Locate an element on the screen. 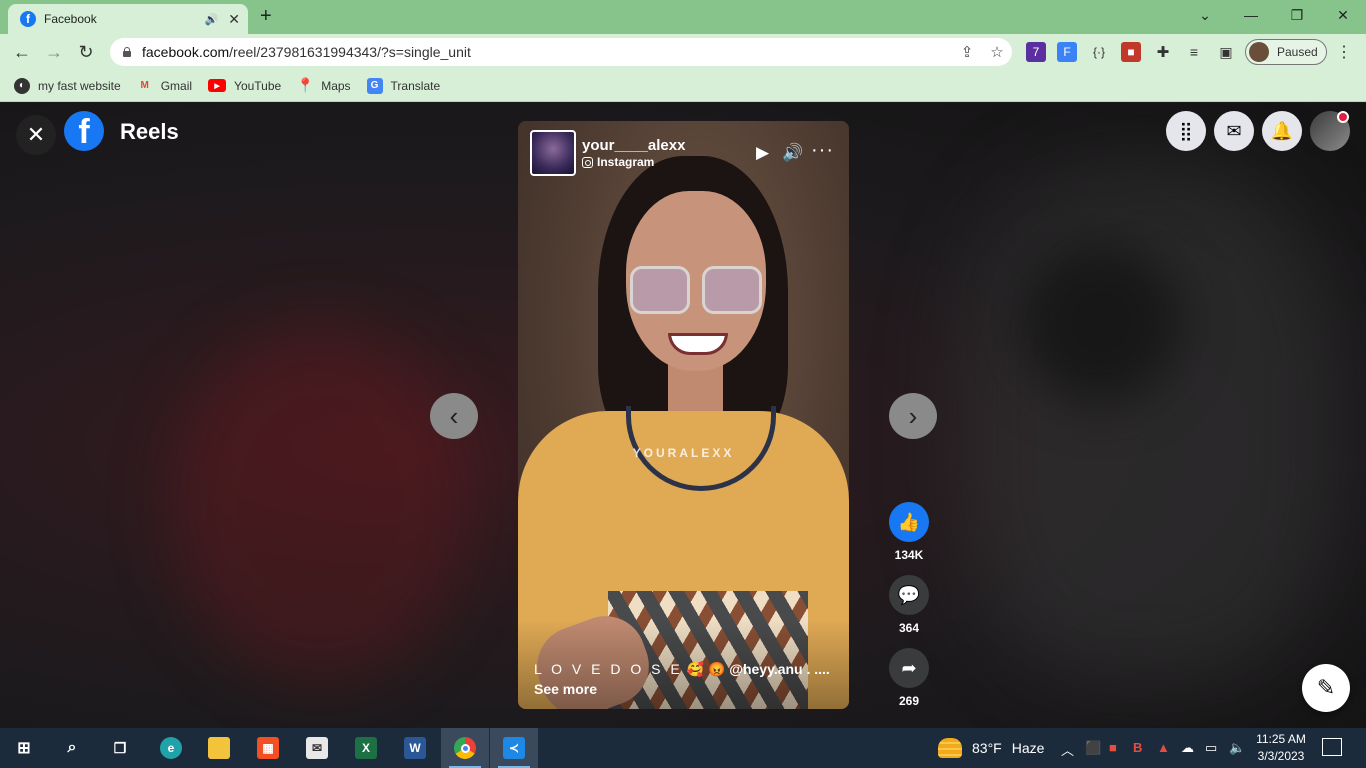  tray-app-icon: ⬛ is located at coordinates (1093, 748).